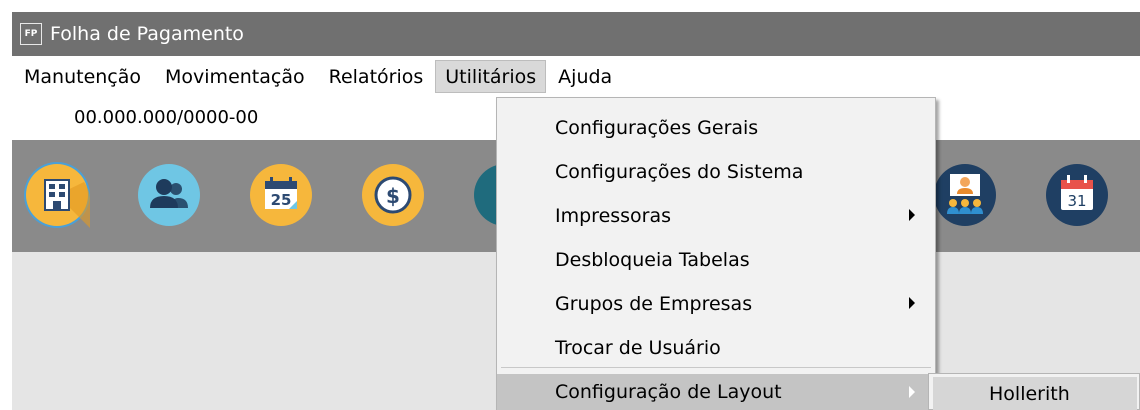  What do you see at coordinates (679, 172) in the screenshot?
I see `menuitem-label: Configurações do Sistema` at bounding box center [679, 172].